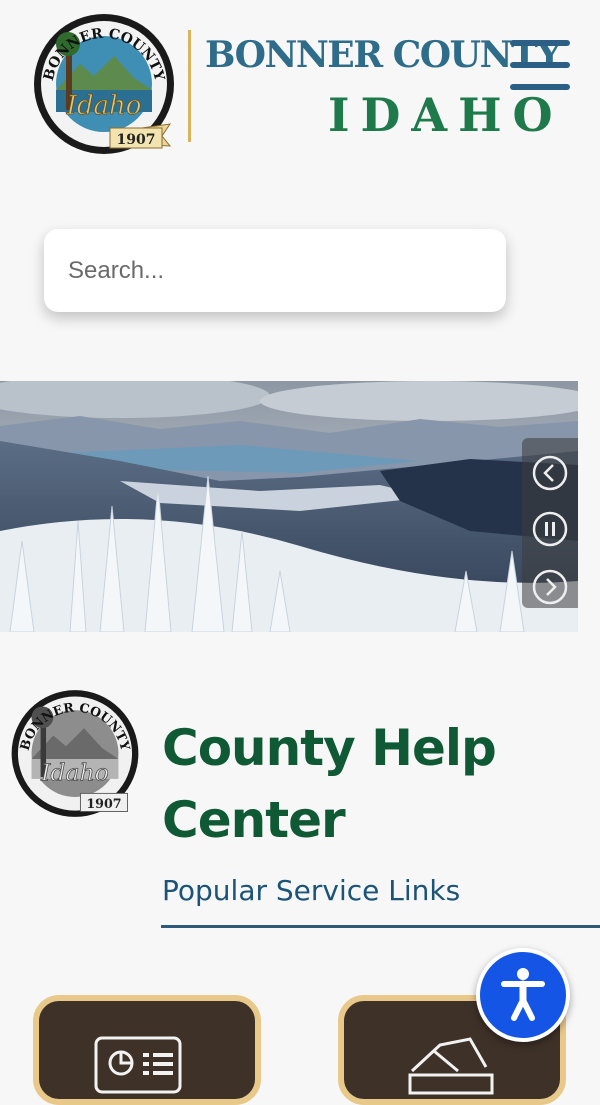 The height and width of the screenshot is (1105, 600). Describe the element at coordinates (136, 140) in the screenshot. I see `seal-year: 1907` at that location.